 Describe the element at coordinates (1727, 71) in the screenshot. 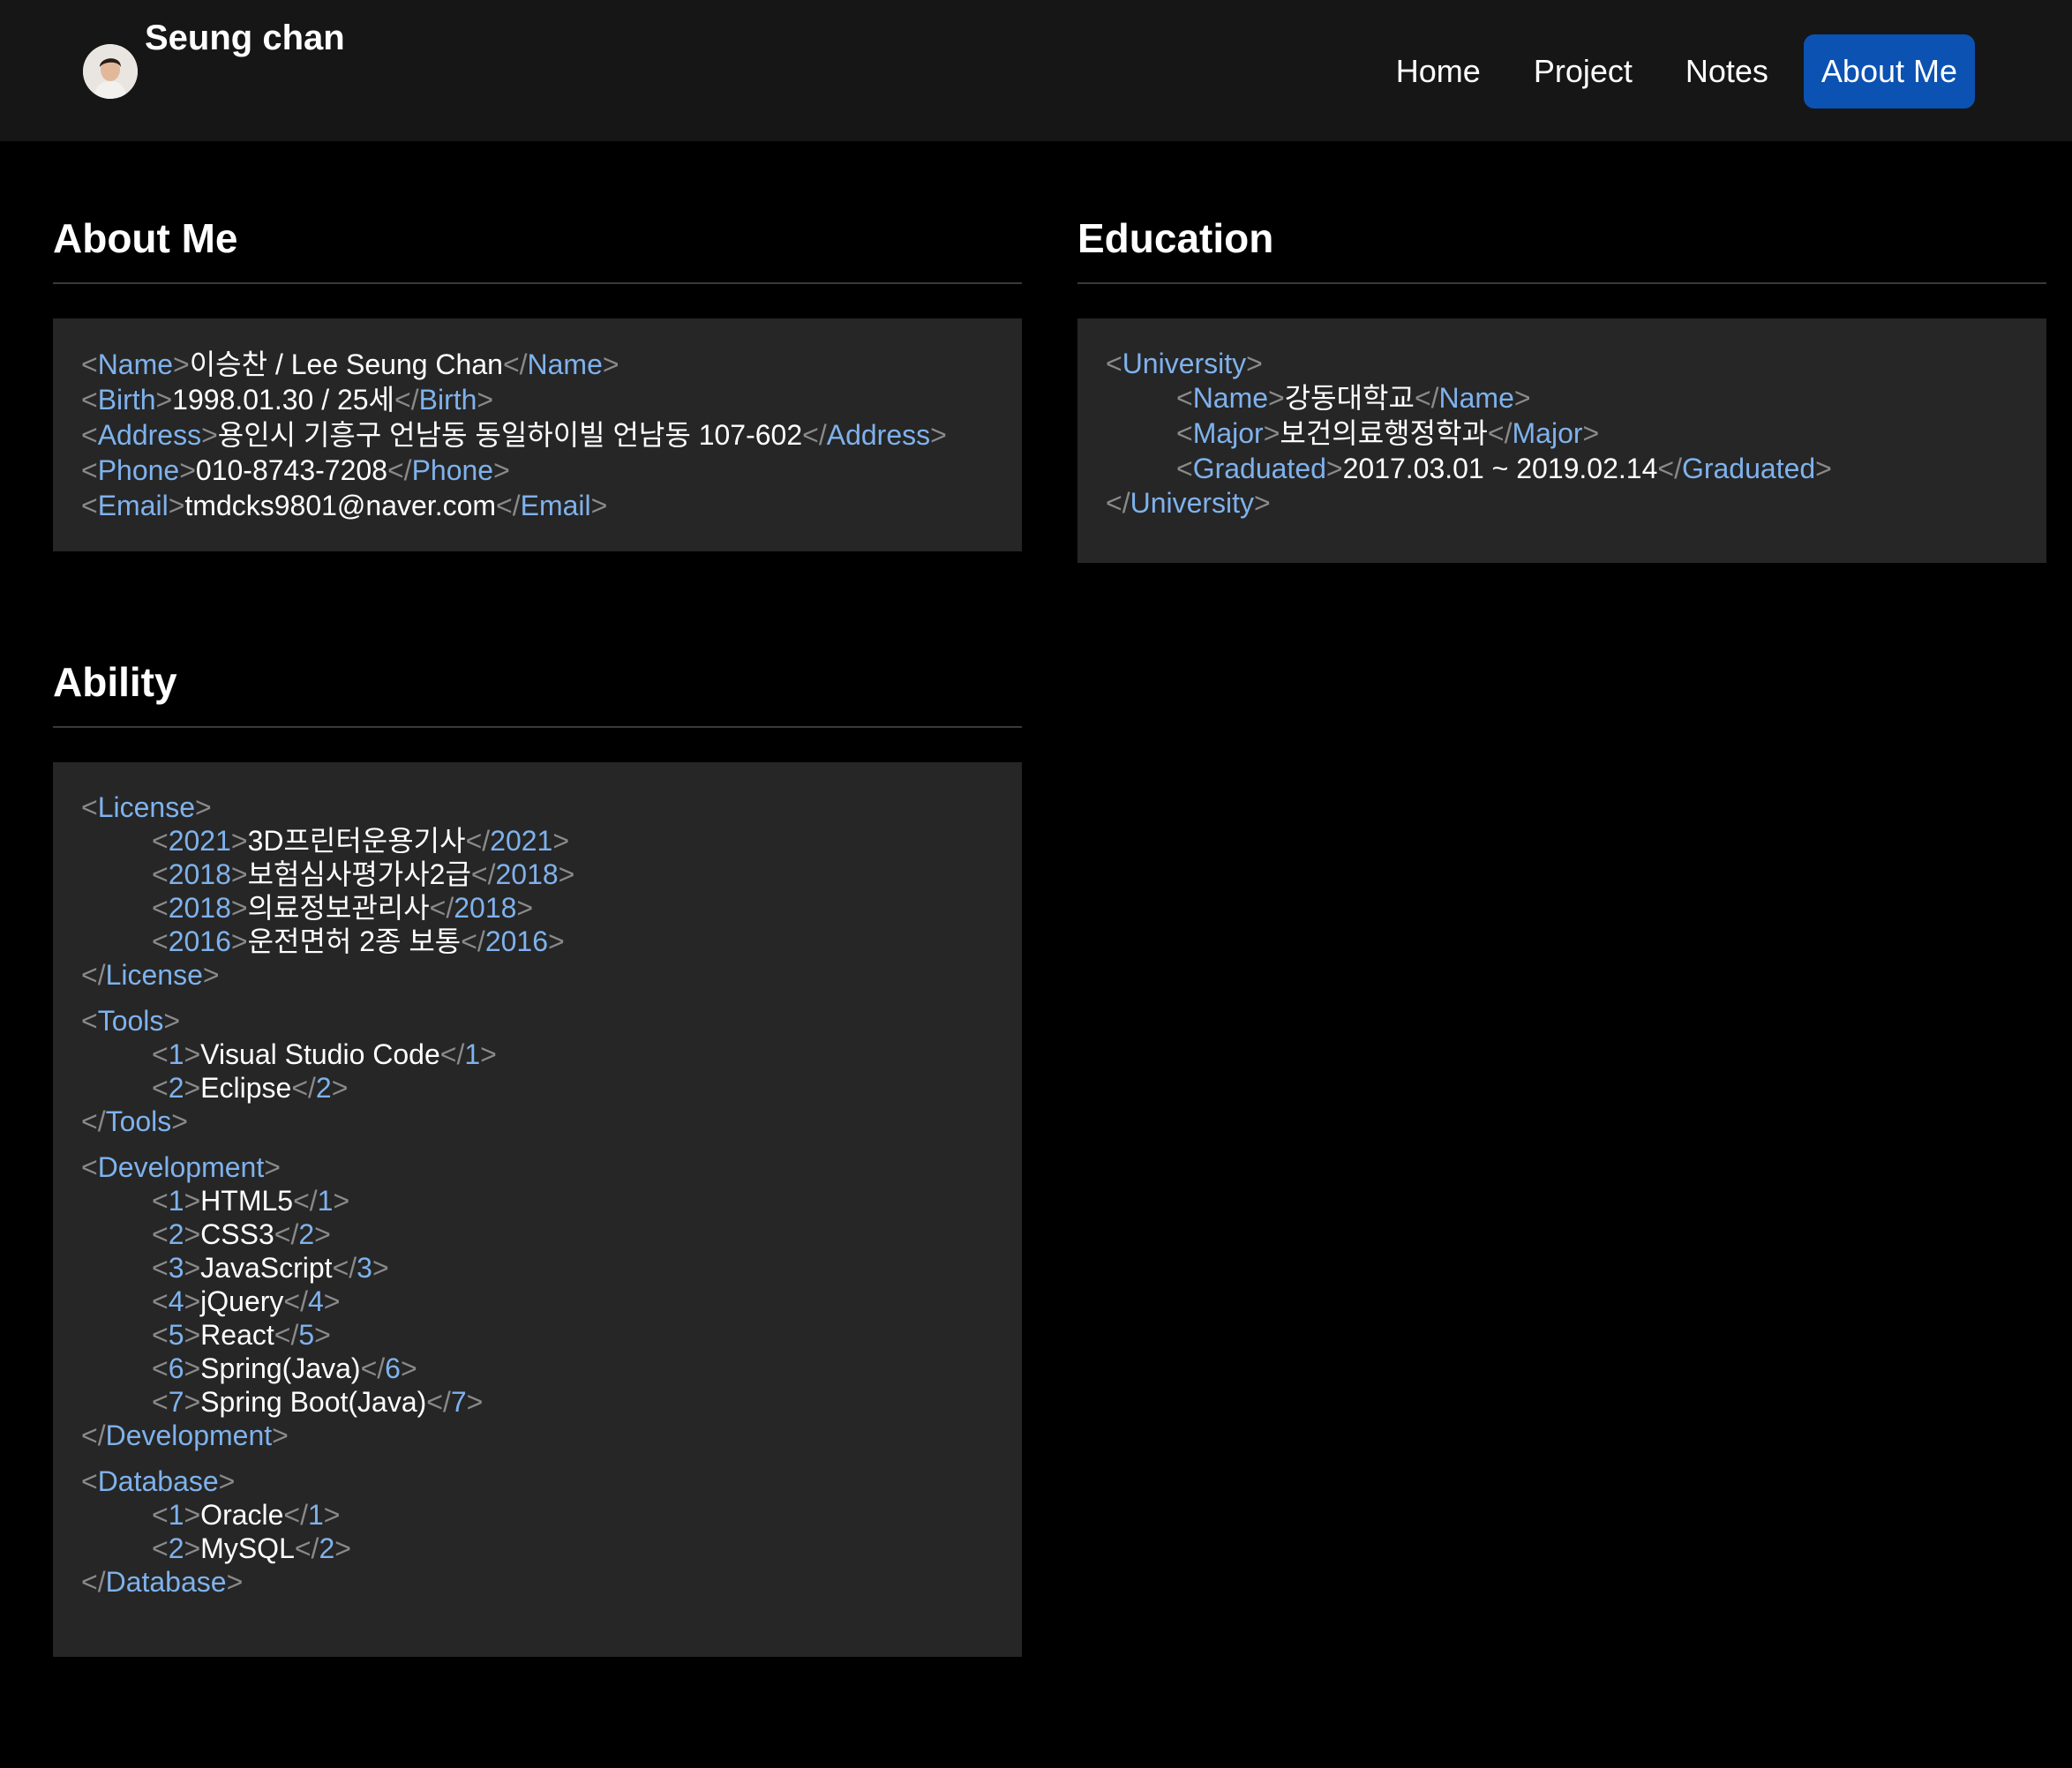

I see `nav-notes: Notes` at that location.